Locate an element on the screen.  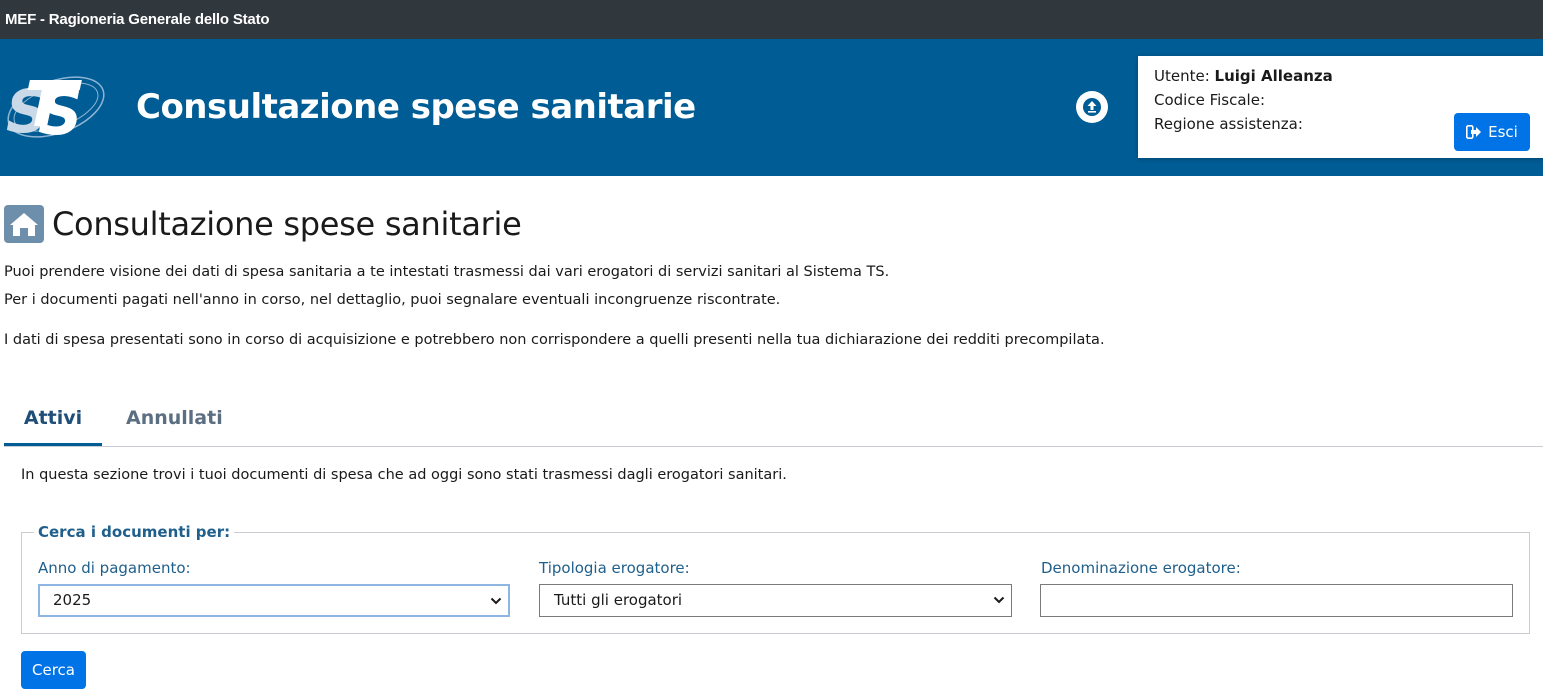
regione-label: Regione assistenza: is located at coordinates (1228, 124).